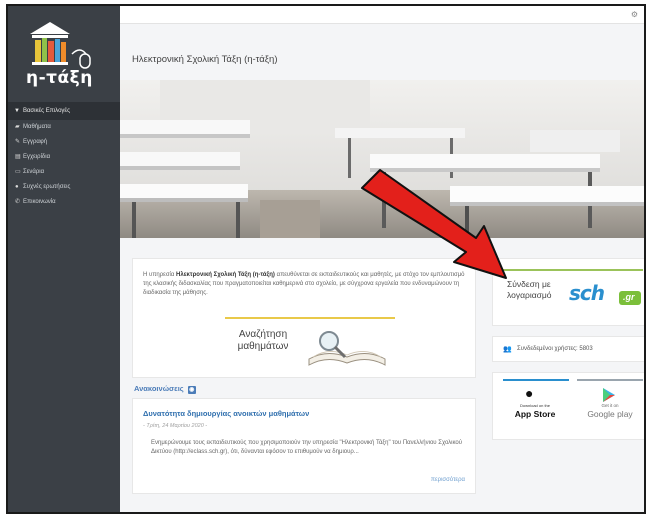  I want to click on online-users-count: Συνδεδεμένοι χρήστες: 5803, so click(555, 349).